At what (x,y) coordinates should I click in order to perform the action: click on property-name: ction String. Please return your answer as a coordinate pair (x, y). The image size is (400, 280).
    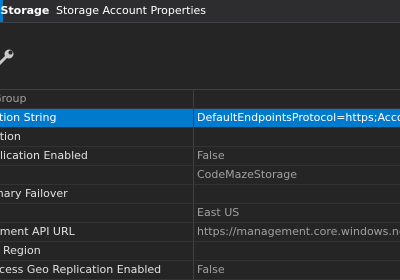
    Looking at the image, I should click on (97, 118).